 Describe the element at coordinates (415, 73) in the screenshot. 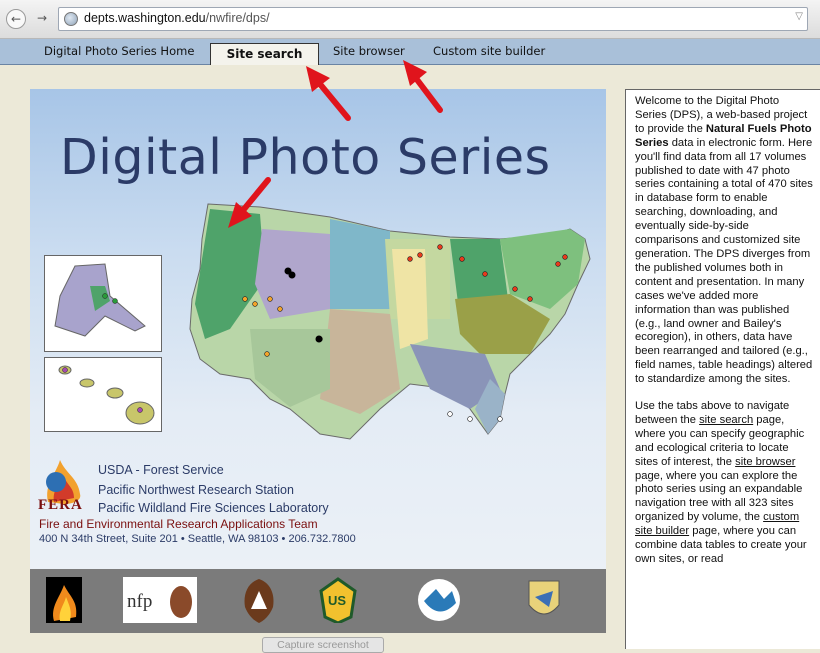

I see `arrow-site-browser-head-icon` at that location.